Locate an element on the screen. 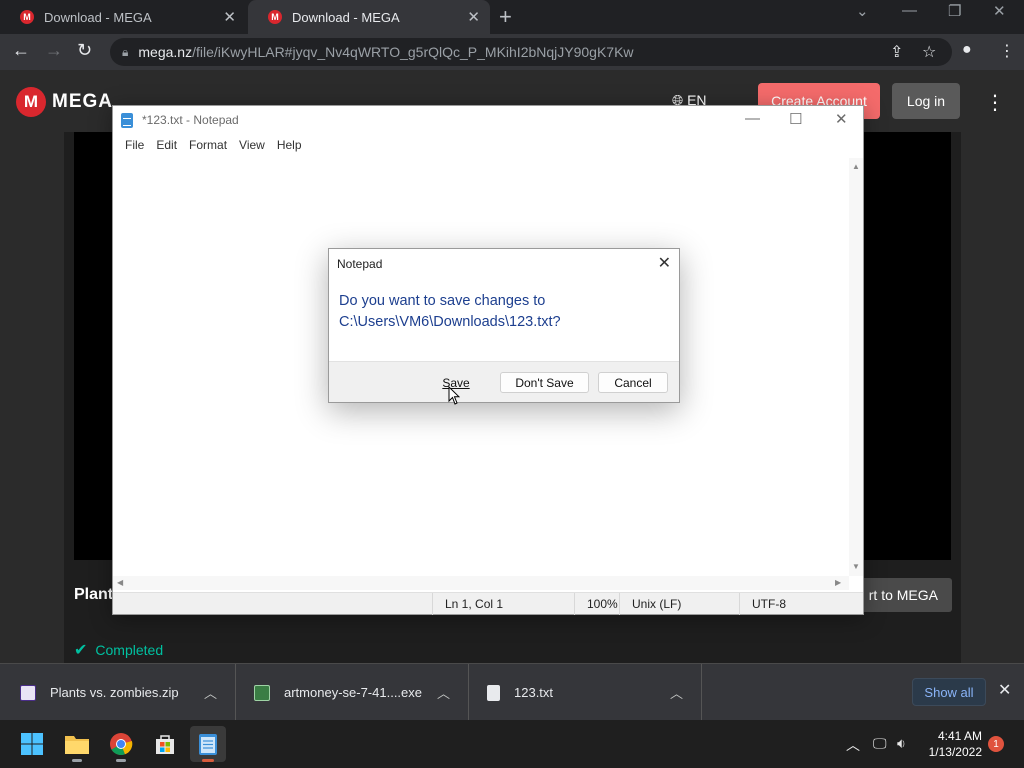  download-file-name: 123.txt is located at coordinates (534, 692).